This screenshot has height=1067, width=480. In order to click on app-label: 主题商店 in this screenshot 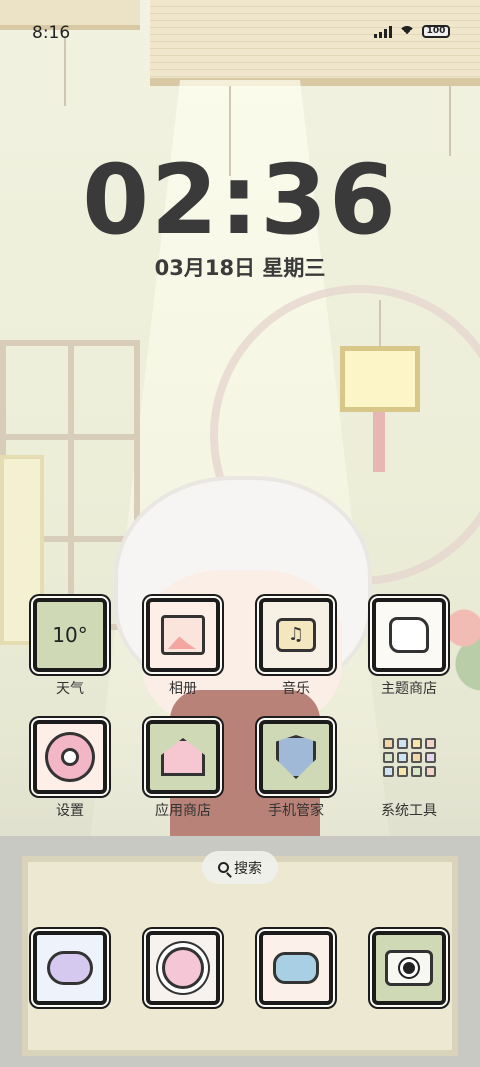, I will do `click(409, 689)`.